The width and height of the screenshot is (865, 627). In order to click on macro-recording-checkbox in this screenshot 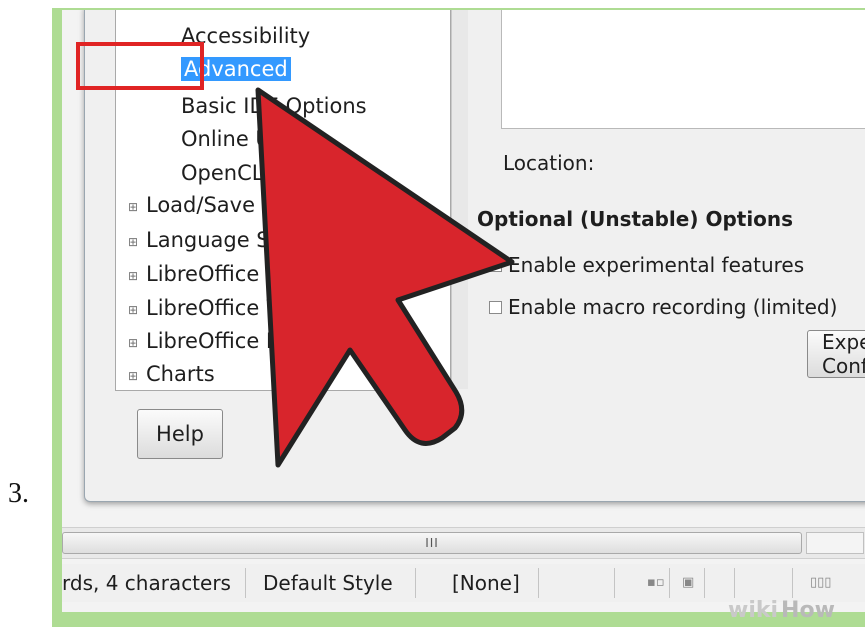, I will do `click(495, 307)`.